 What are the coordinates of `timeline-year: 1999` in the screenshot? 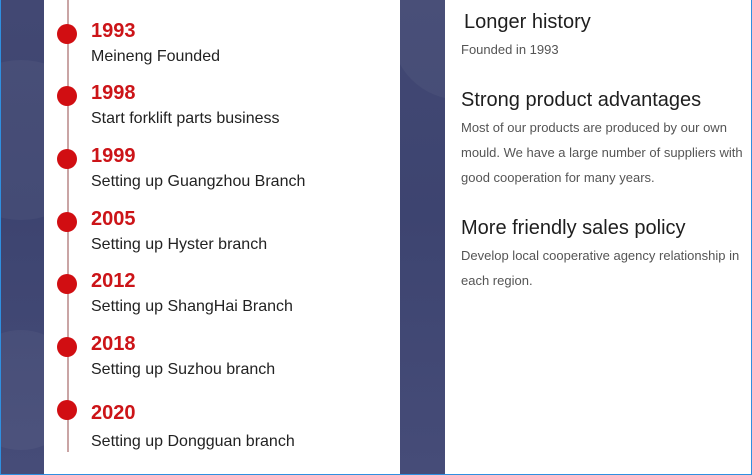 It's located at (113, 156).